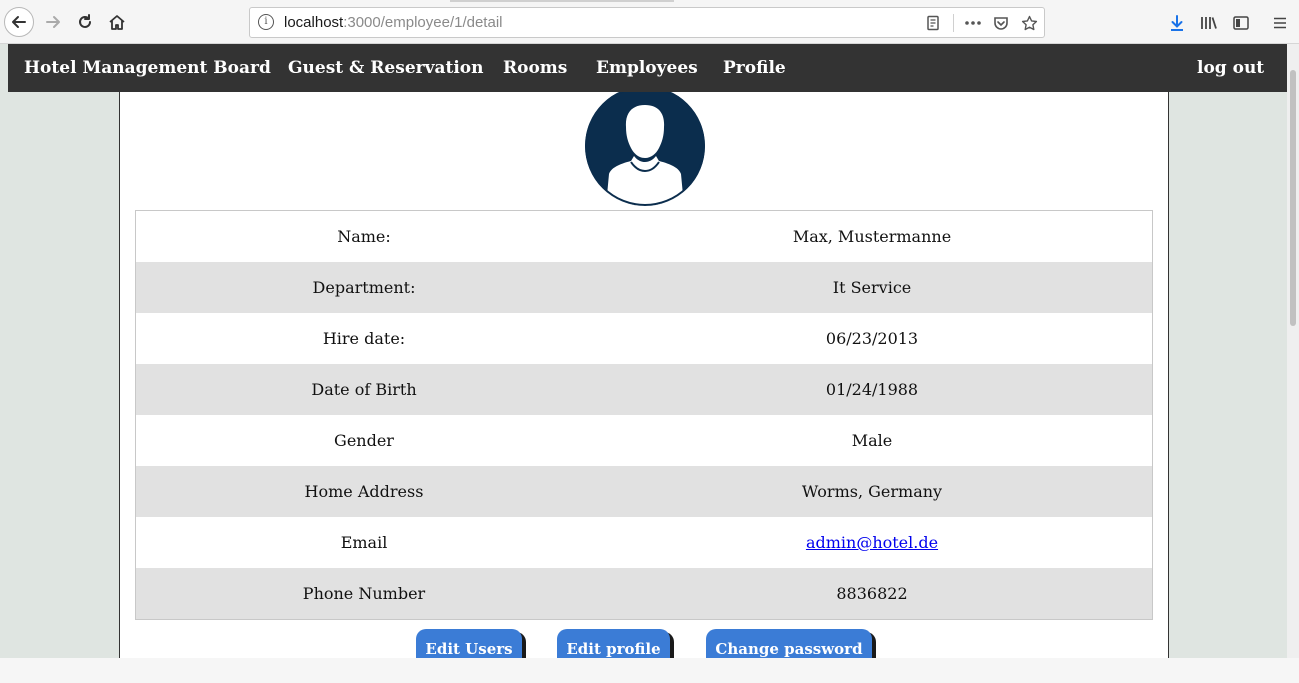  What do you see at coordinates (364, 593) in the screenshot?
I see `phone-label: Phone Number` at bounding box center [364, 593].